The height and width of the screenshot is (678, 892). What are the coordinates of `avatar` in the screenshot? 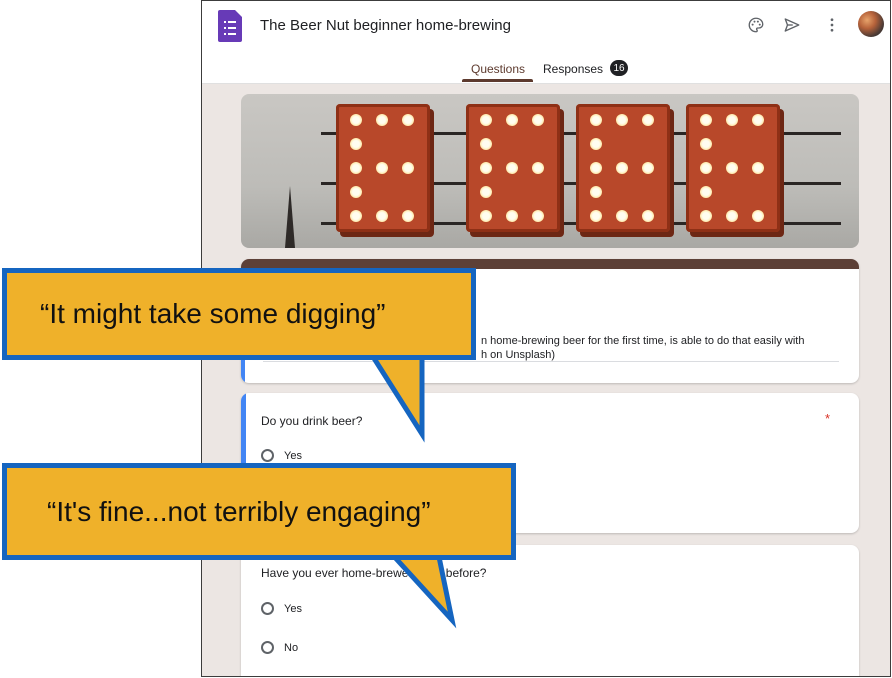 It's located at (871, 24).